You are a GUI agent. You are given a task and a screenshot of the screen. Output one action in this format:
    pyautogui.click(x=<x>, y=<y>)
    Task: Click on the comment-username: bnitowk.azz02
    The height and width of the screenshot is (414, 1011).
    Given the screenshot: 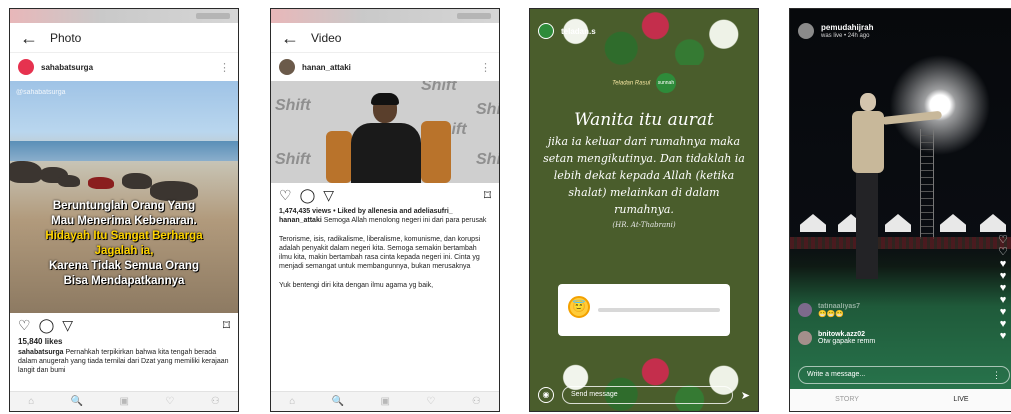 What is the action you would take?
    pyautogui.click(x=846, y=334)
    